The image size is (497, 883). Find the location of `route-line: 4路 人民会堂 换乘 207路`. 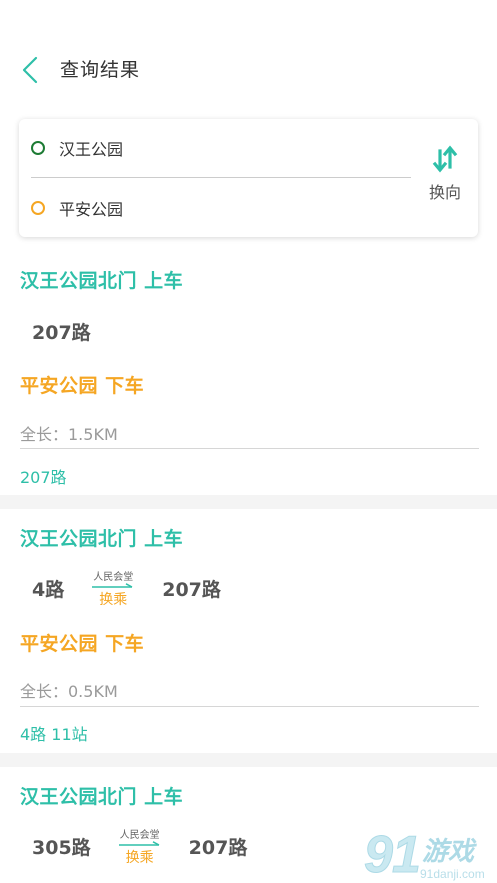

route-line: 4路 人民会堂 换乘 207路 is located at coordinates (126, 588).